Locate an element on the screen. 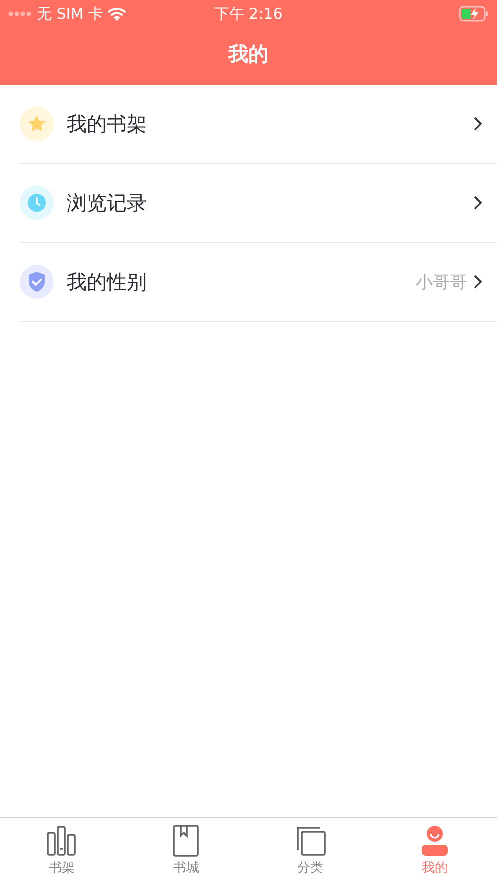 The height and width of the screenshot is (883, 497). tab-item: 我的 is located at coordinates (434, 850).